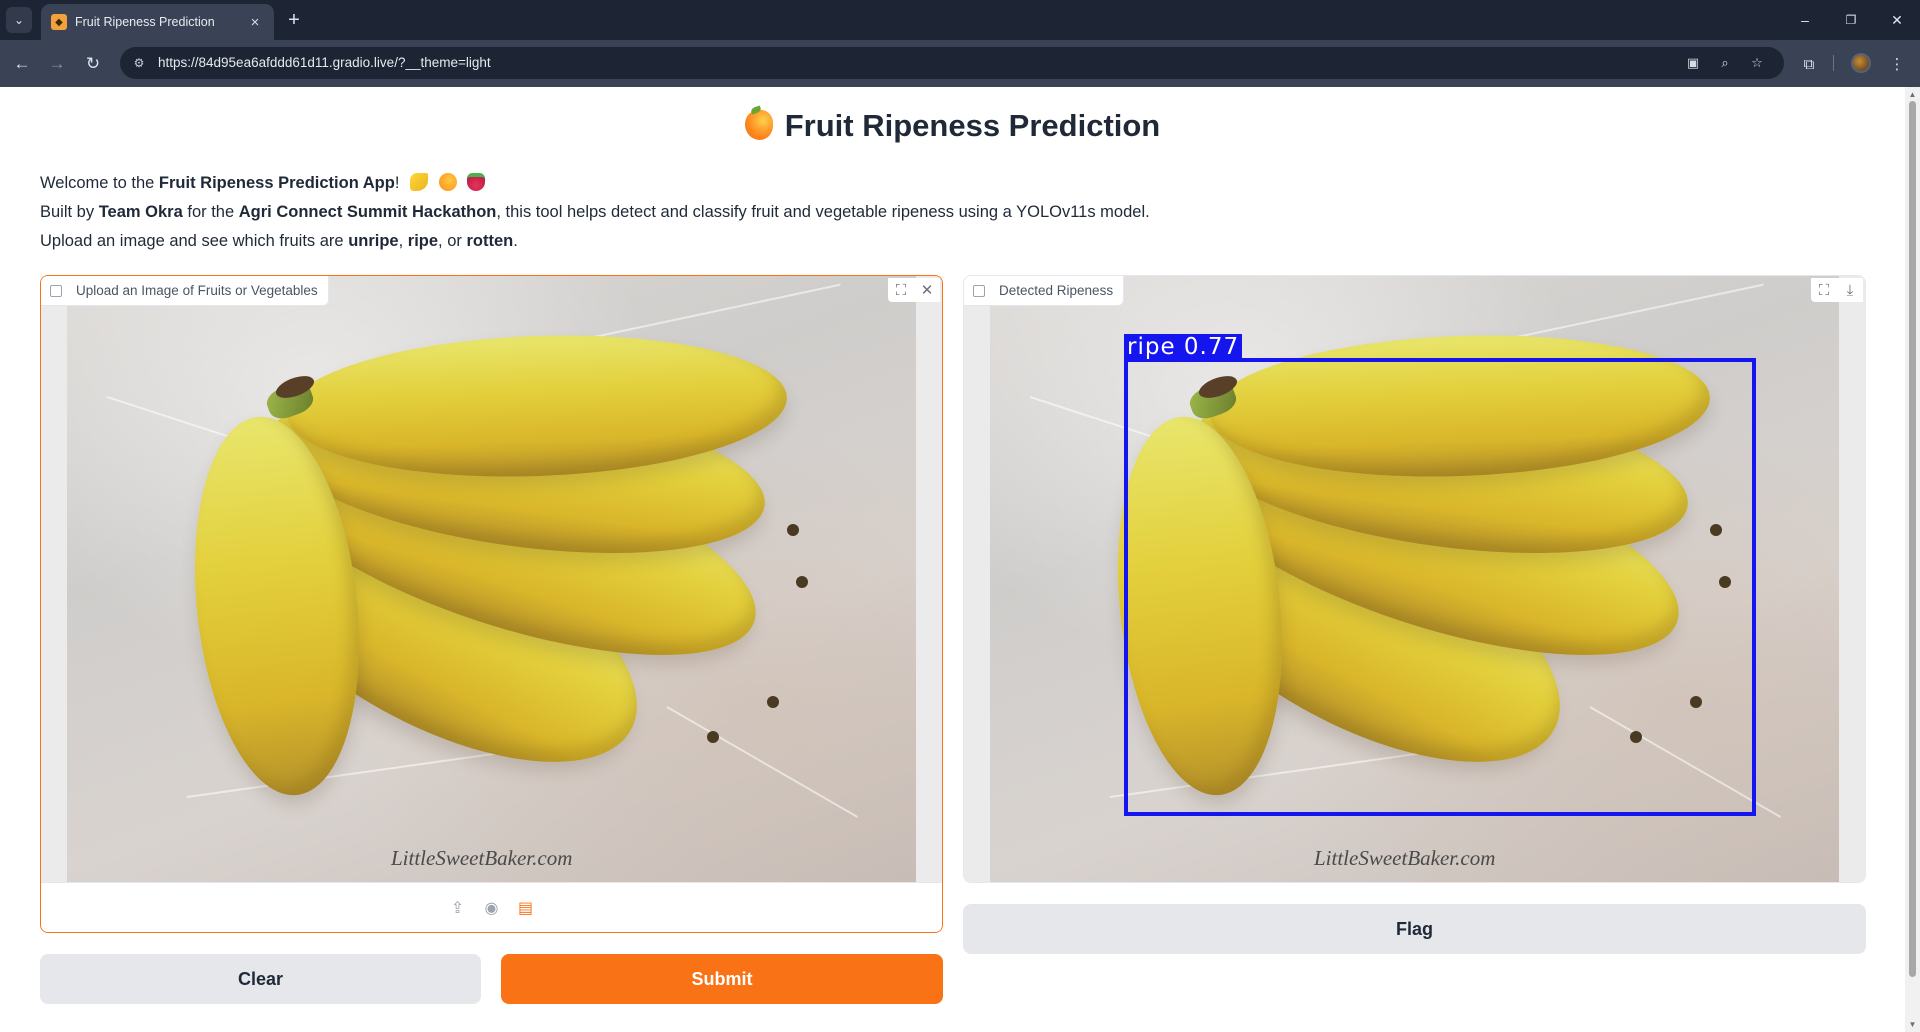 The height and width of the screenshot is (1032, 1920). What do you see at coordinates (1851, 20) in the screenshot?
I see `restore-icon: ❐` at bounding box center [1851, 20].